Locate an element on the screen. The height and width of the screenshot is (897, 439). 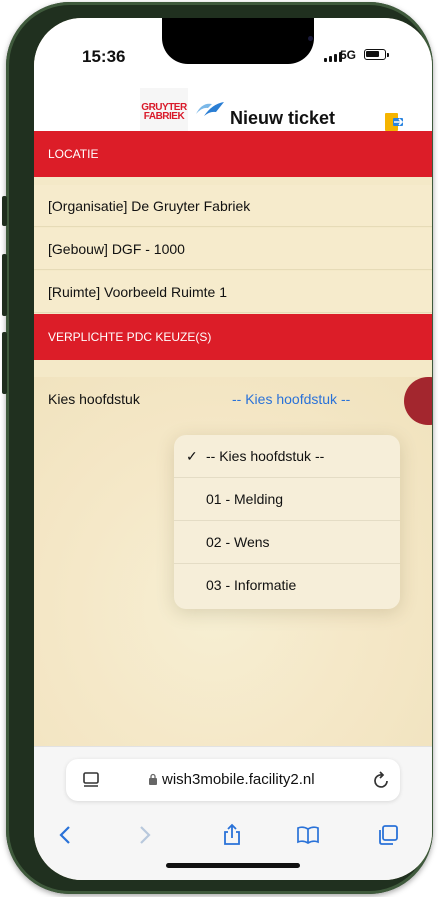
dropdown-option-label: -- Kies hoofdstuk -- is located at coordinates (265, 456).